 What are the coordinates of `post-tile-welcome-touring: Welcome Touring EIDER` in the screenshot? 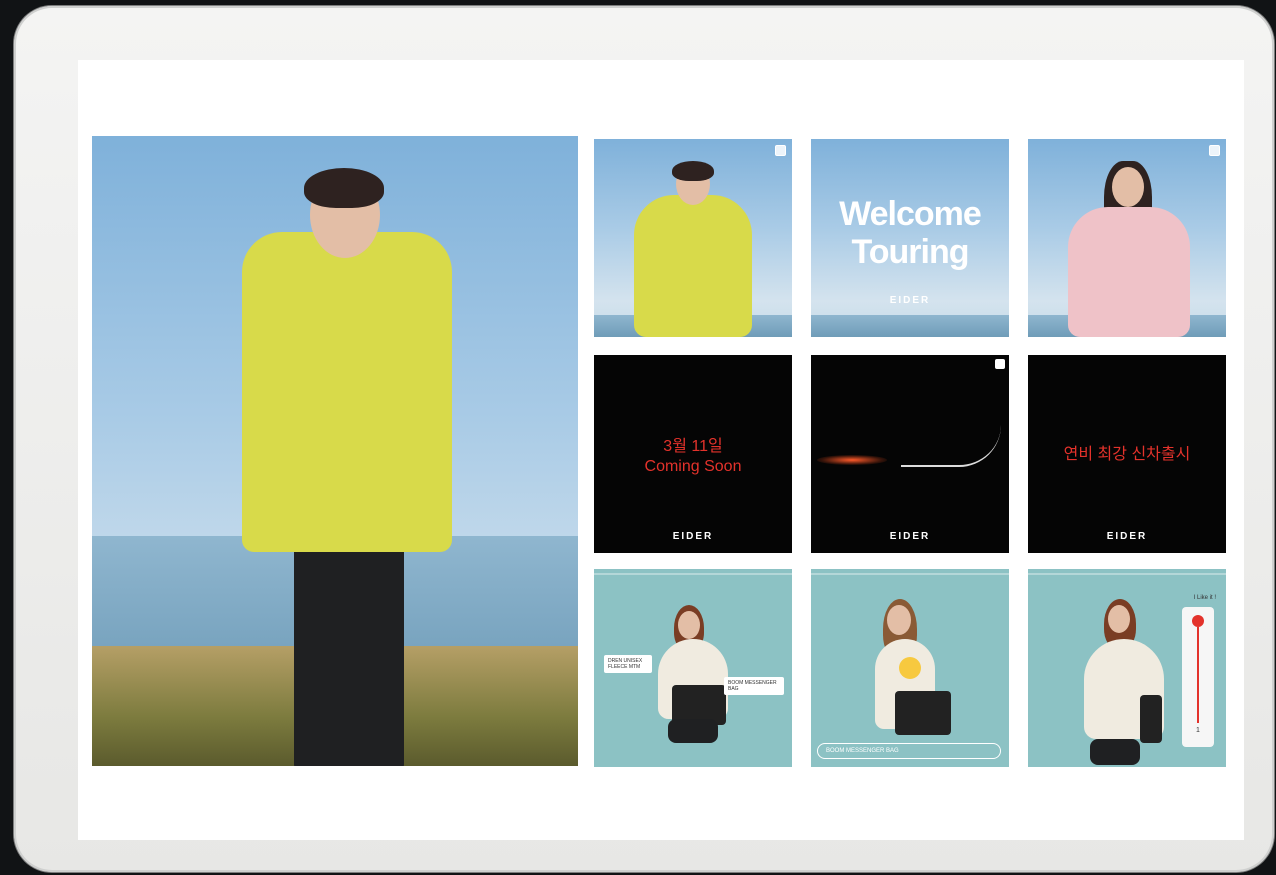 It's located at (910, 238).